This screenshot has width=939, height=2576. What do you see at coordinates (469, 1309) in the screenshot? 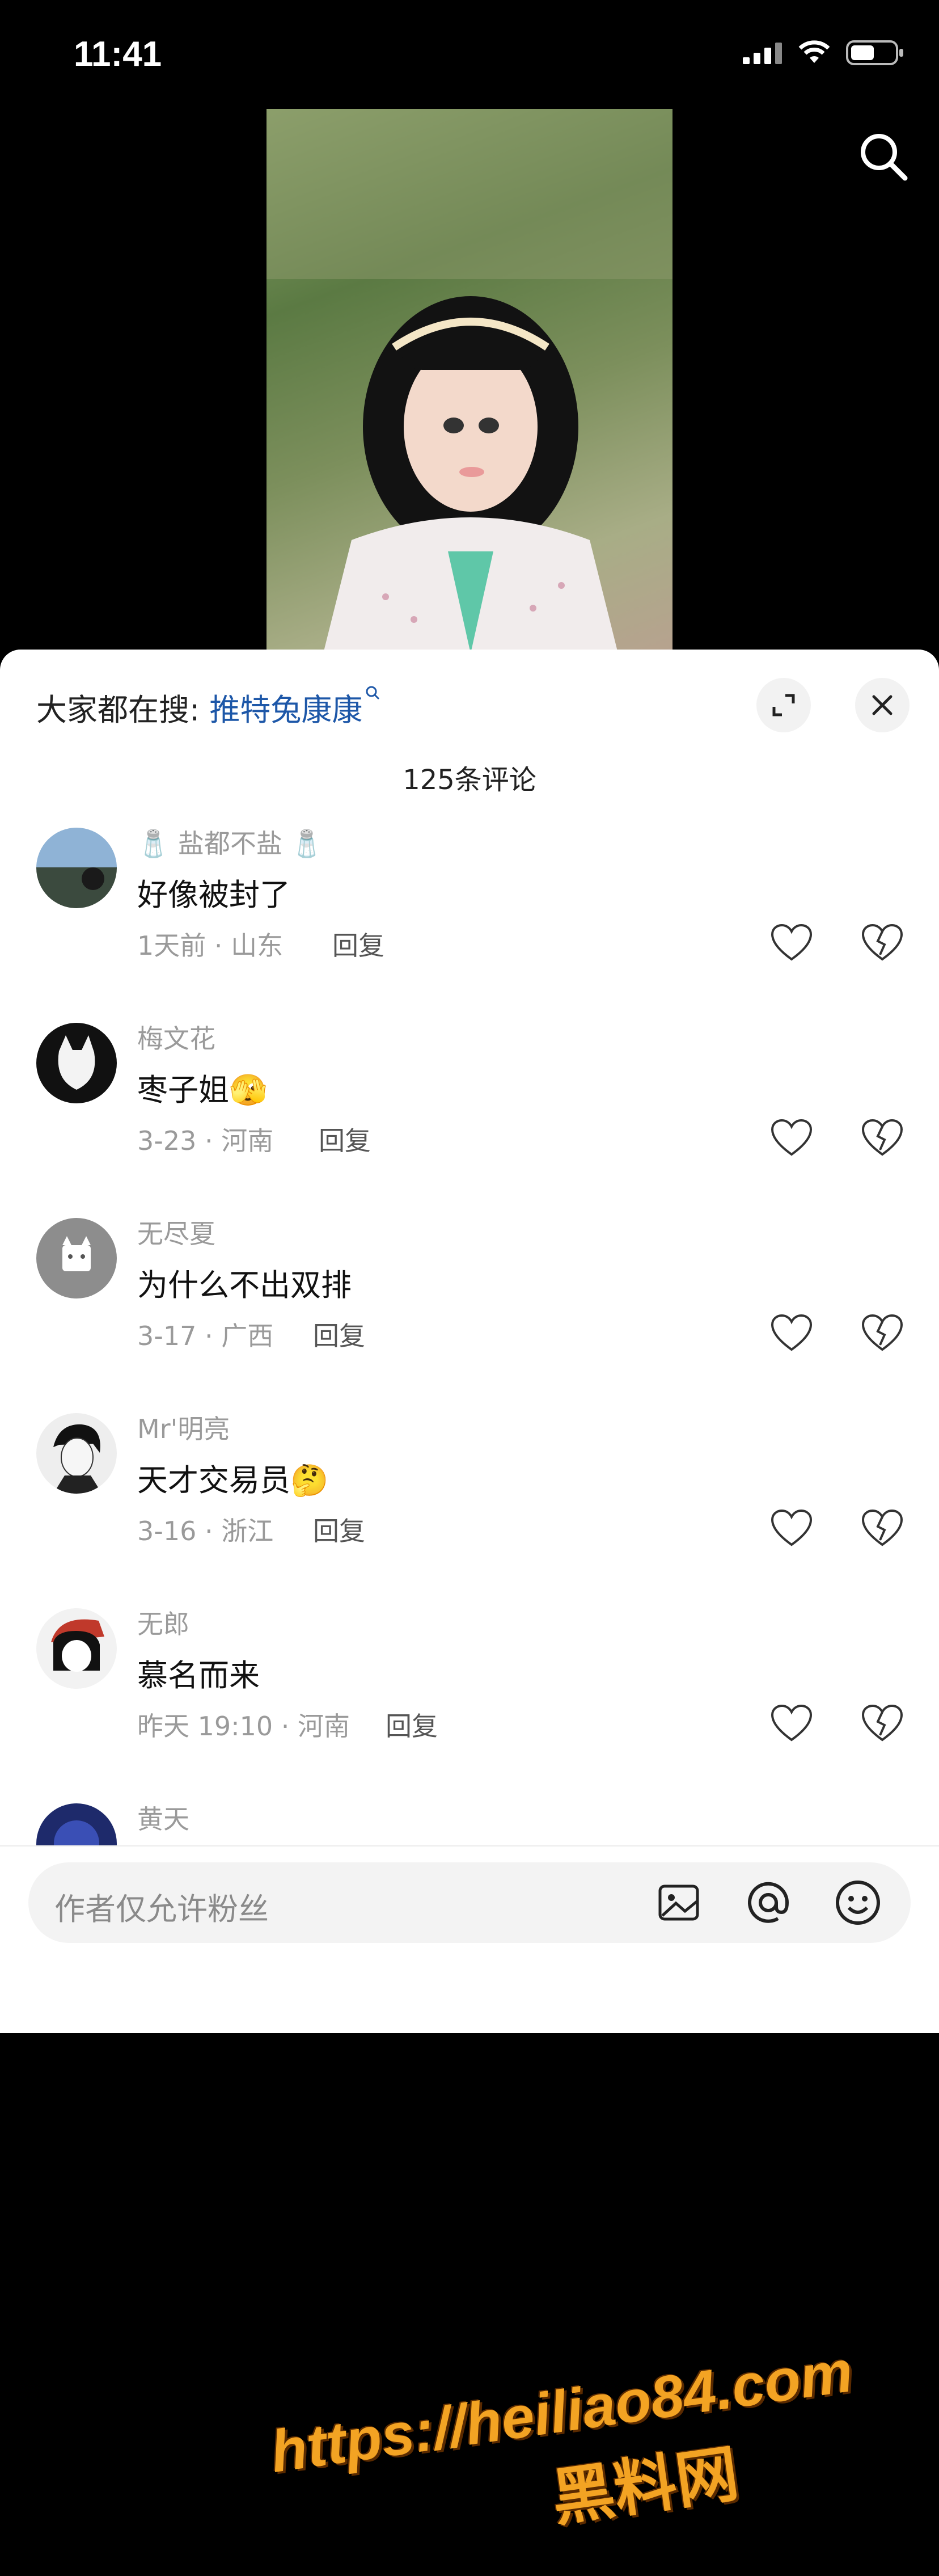
I see `comment-item: 无尽夏 为什么不出双排 3-17 · 广西 回复` at bounding box center [469, 1309].